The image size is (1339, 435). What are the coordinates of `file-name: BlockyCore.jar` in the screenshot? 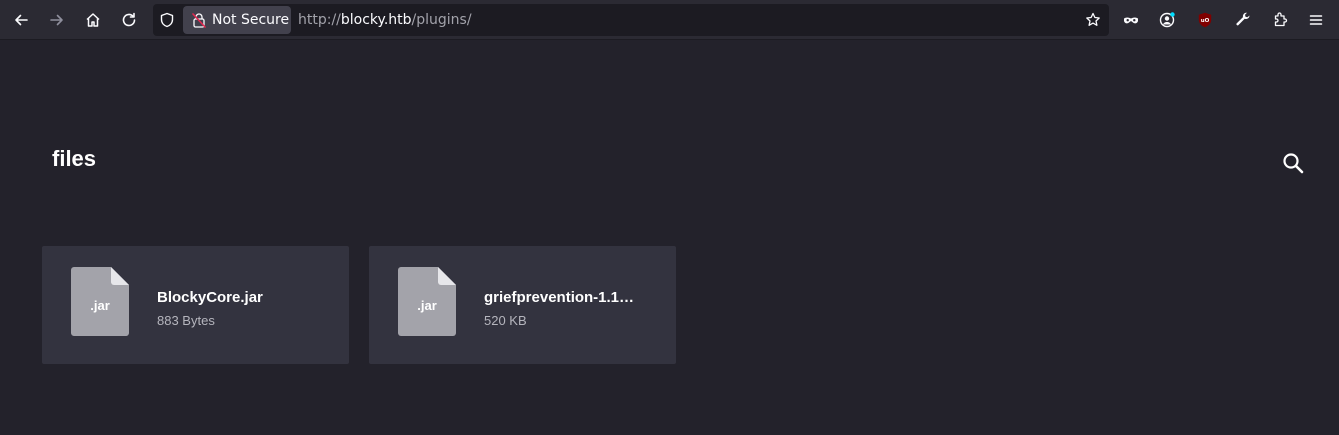 It's located at (242, 297).